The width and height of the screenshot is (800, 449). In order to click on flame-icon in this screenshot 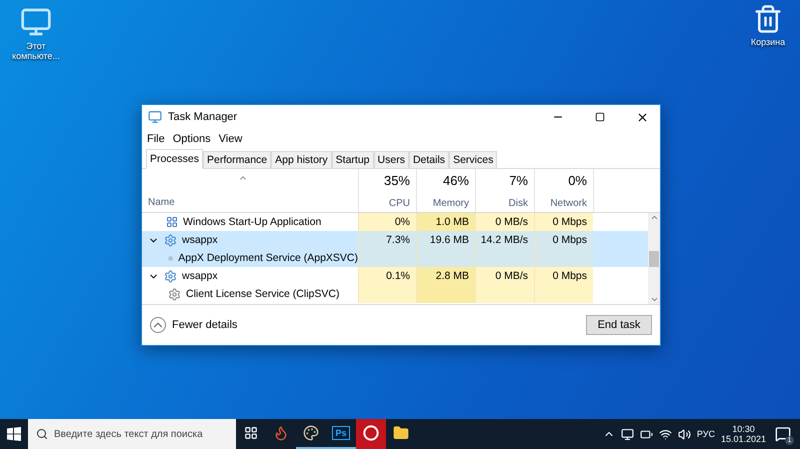, I will do `click(281, 433)`.